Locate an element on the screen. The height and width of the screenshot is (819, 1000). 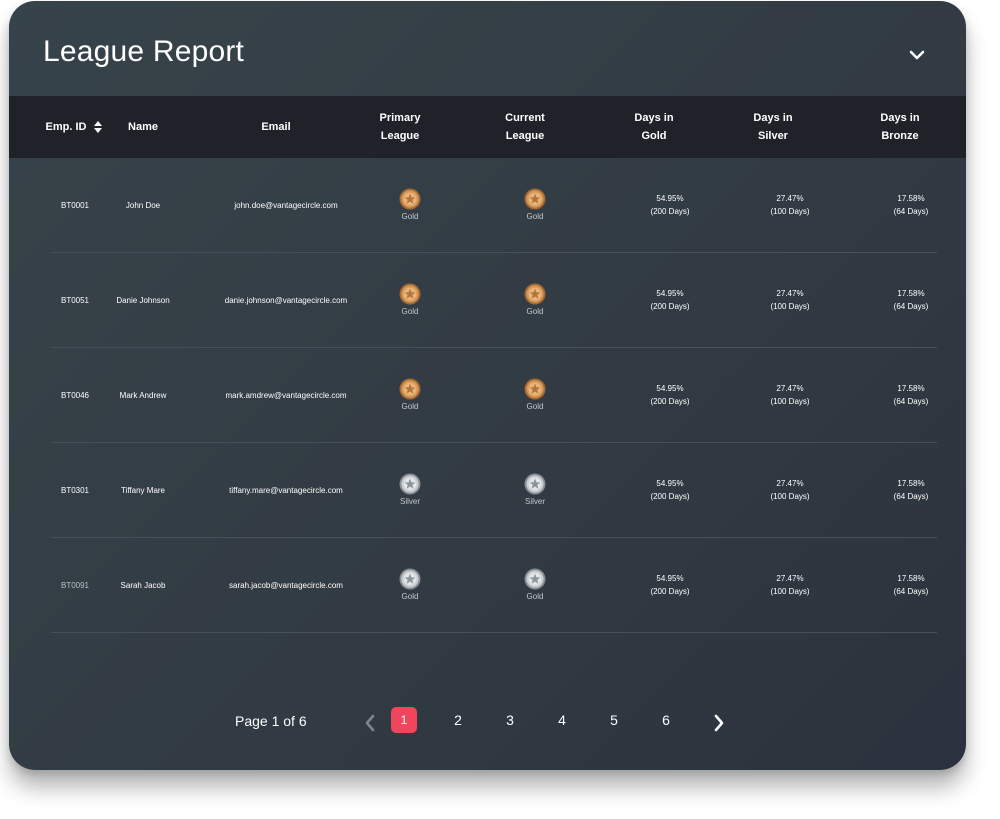
chevron-left-icon is located at coordinates (370, 723).